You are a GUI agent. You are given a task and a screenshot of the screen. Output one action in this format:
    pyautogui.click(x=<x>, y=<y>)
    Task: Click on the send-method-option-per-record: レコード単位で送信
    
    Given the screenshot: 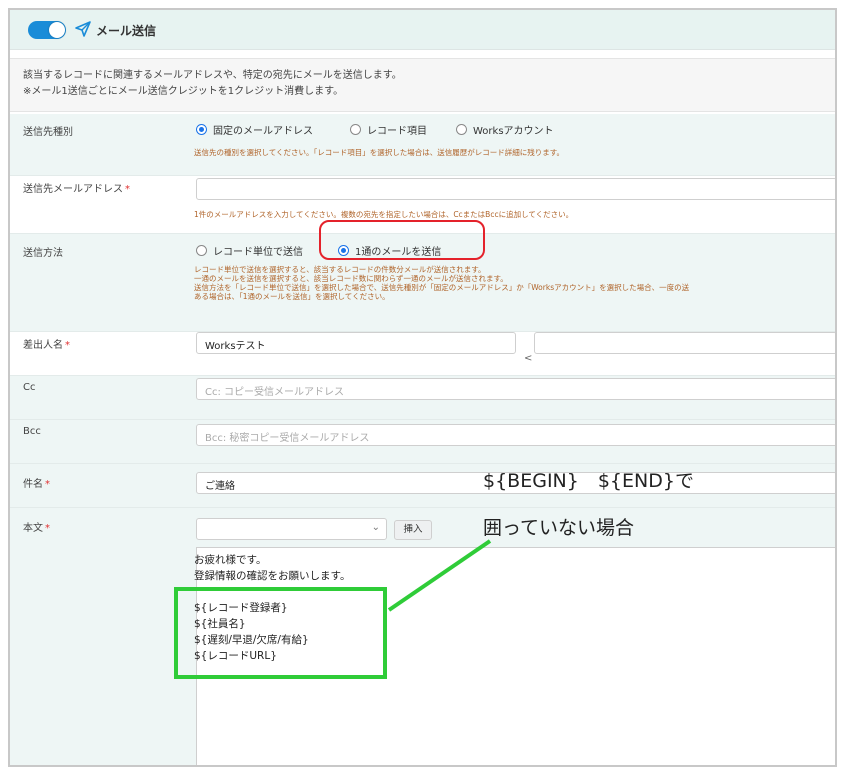 What is the action you would take?
    pyautogui.click(x=249, y=250)
    